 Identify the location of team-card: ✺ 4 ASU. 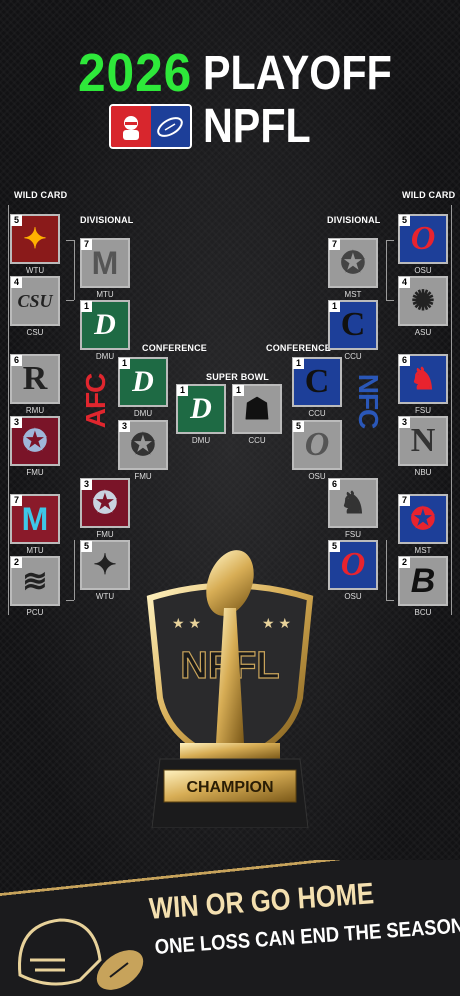
(423, 306).